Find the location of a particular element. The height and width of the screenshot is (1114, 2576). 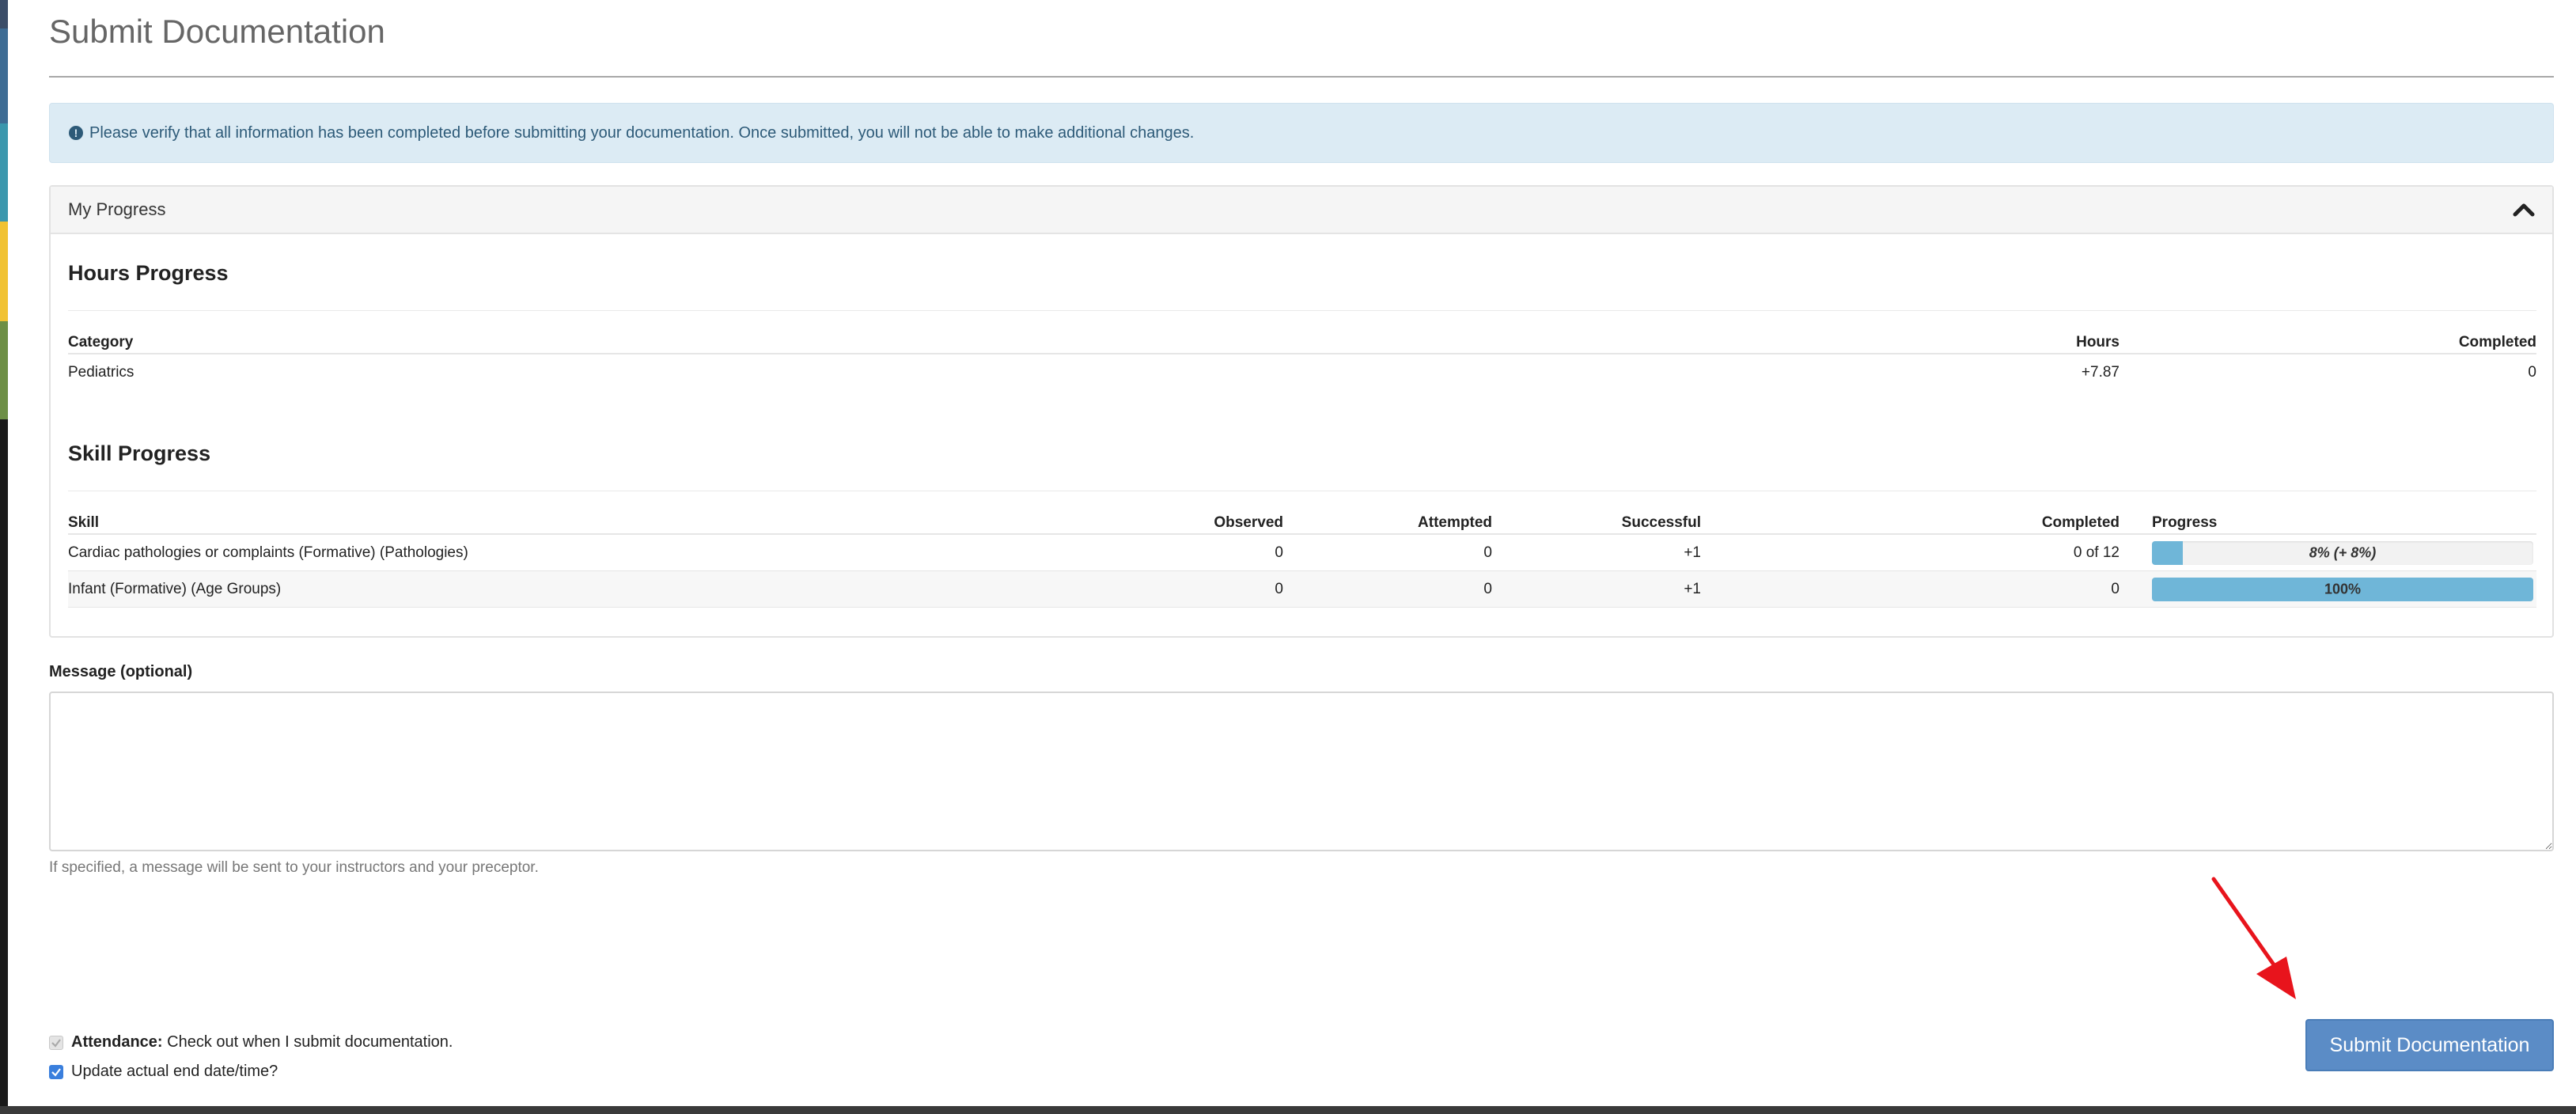

progress-panel-header: My Progress is located at coordinates (1301, 210).